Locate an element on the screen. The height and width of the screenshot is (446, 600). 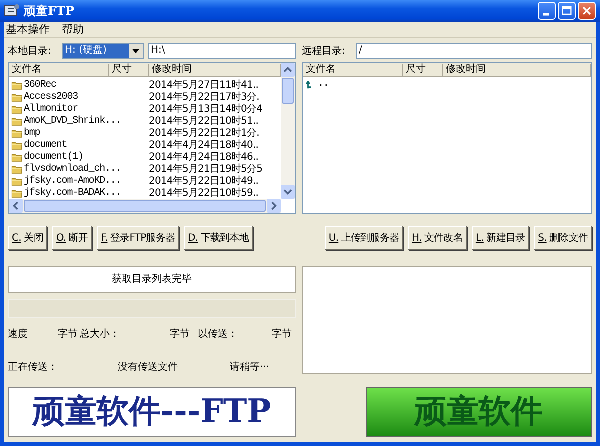
modified-time: 2014年5月22日12时1分. is located at coordinates (204, 133).